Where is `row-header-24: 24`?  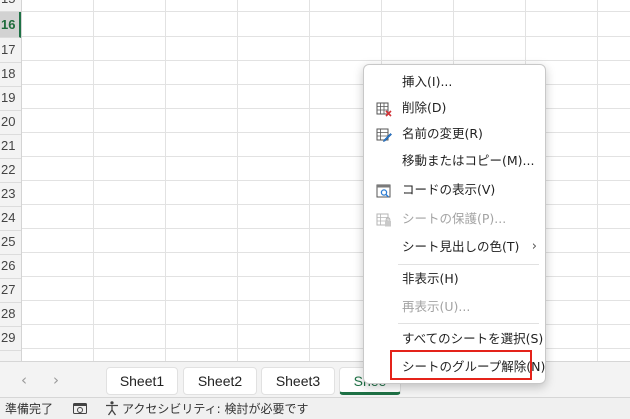 row-header-24: 24 is located at coordinates (10, 218).